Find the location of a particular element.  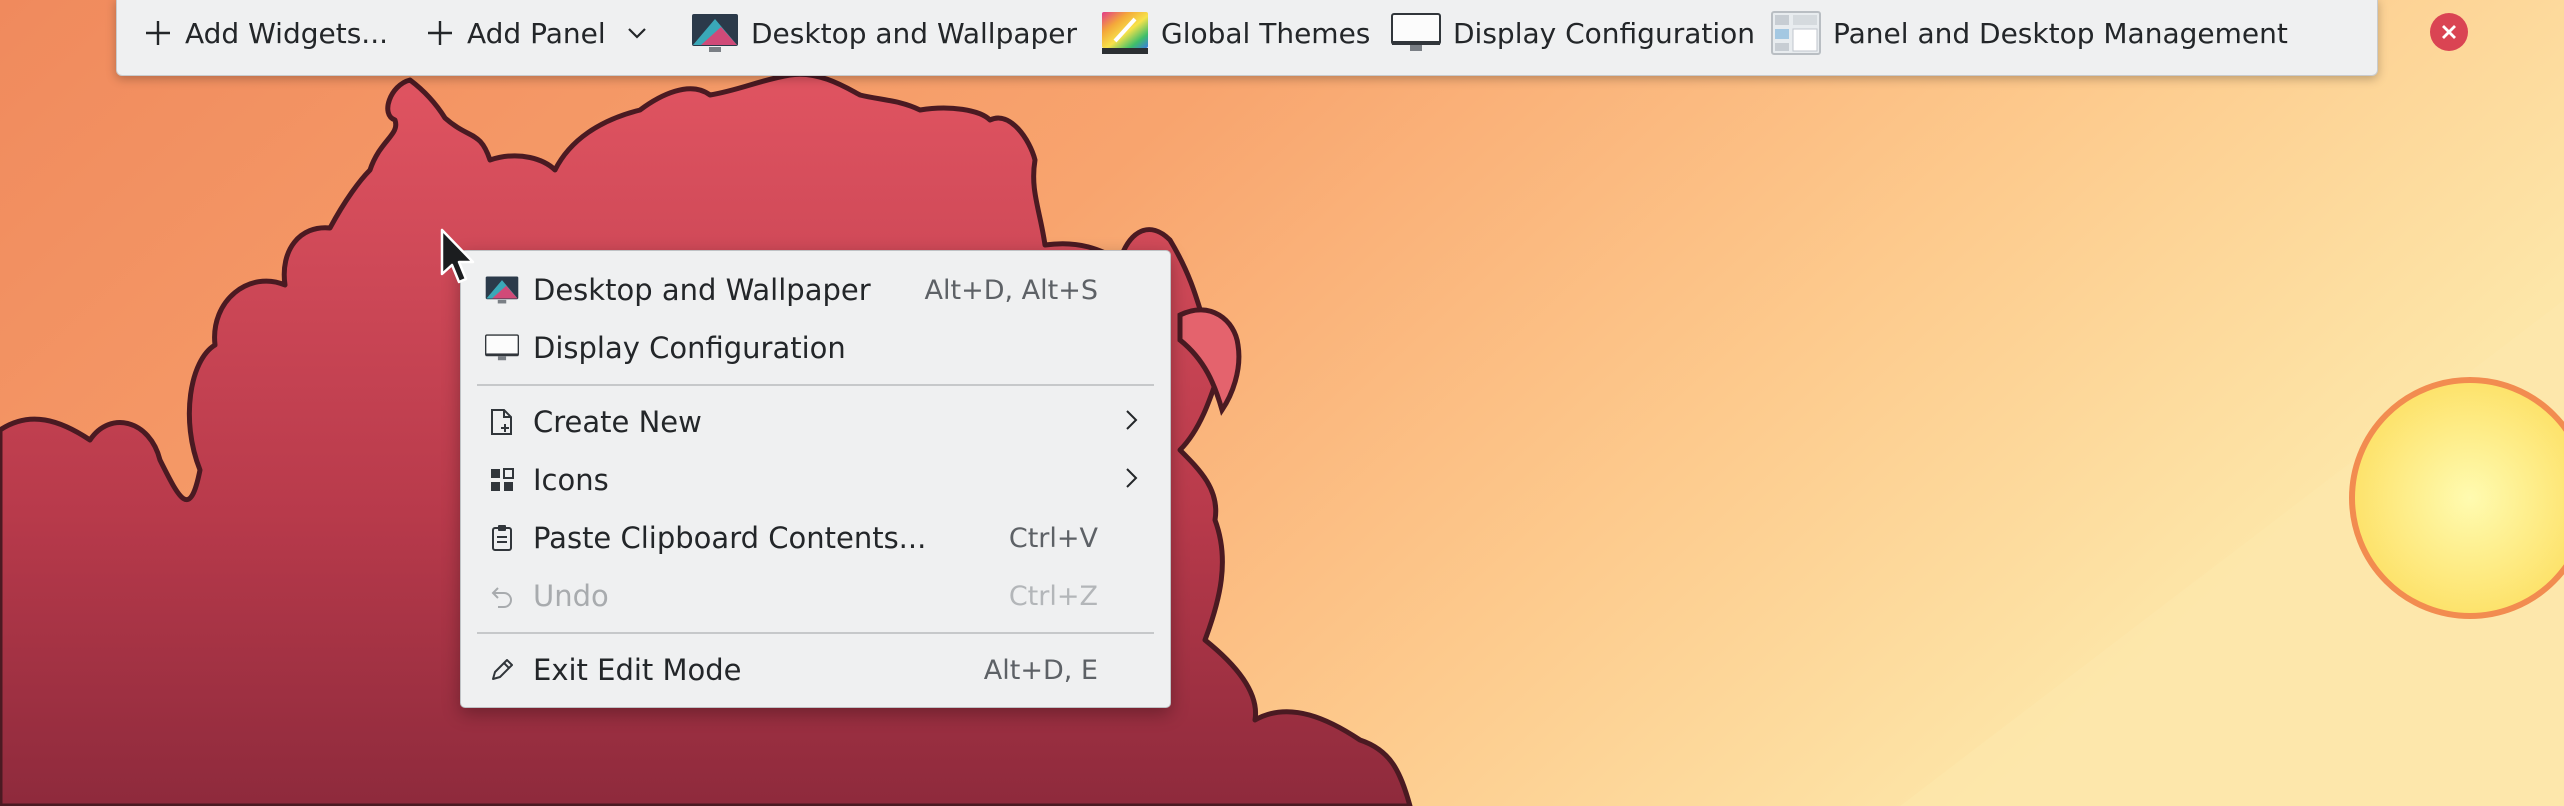

menu-item-paste-clipboard: Paste Clipboard Contents... Ctrl+V is located at coordinates (815, 538).